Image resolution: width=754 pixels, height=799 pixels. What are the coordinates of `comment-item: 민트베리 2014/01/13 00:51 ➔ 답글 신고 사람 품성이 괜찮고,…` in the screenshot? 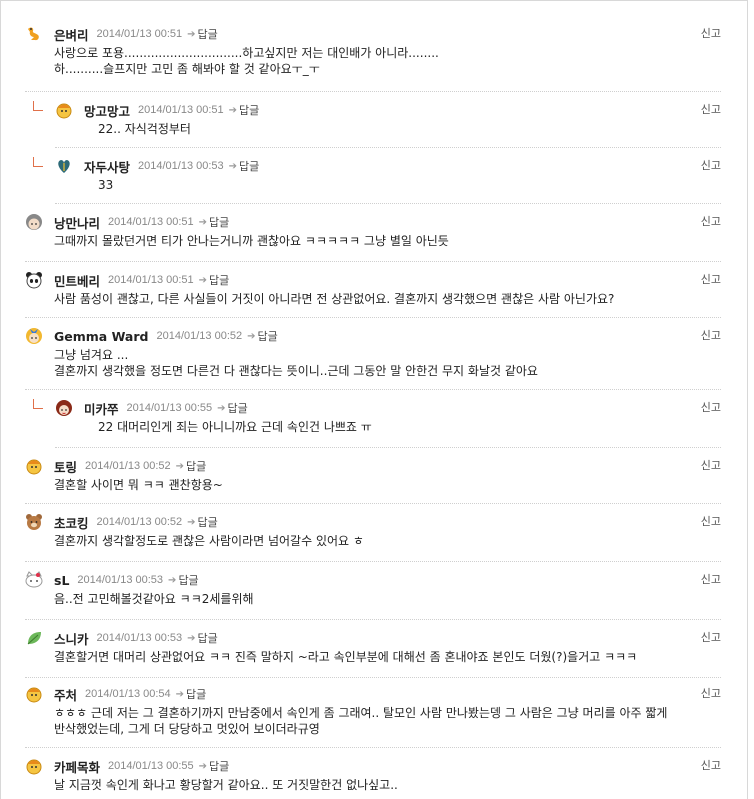 It's located at (373, 294).